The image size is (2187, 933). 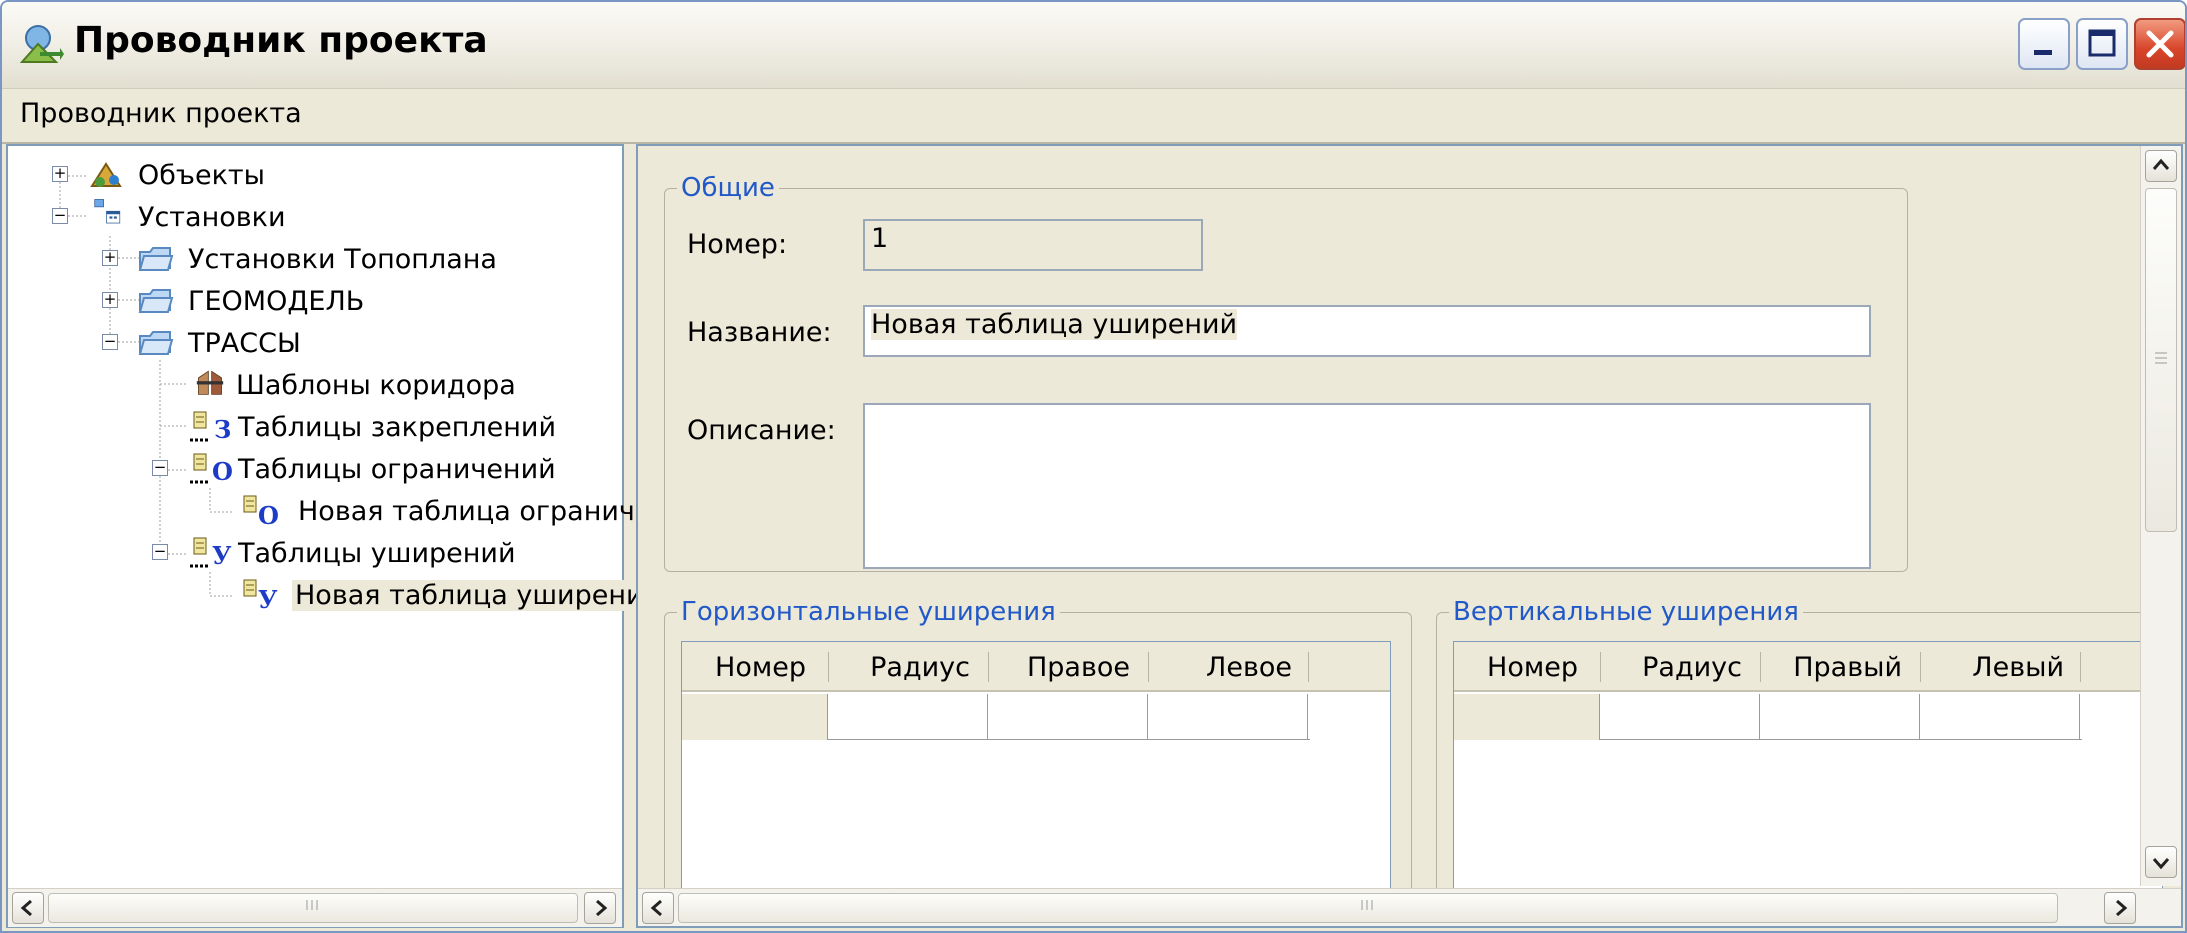 I want to click on tree-item-restriction-tables: − О Таблицы ограничений, so click(x=308, y=470).